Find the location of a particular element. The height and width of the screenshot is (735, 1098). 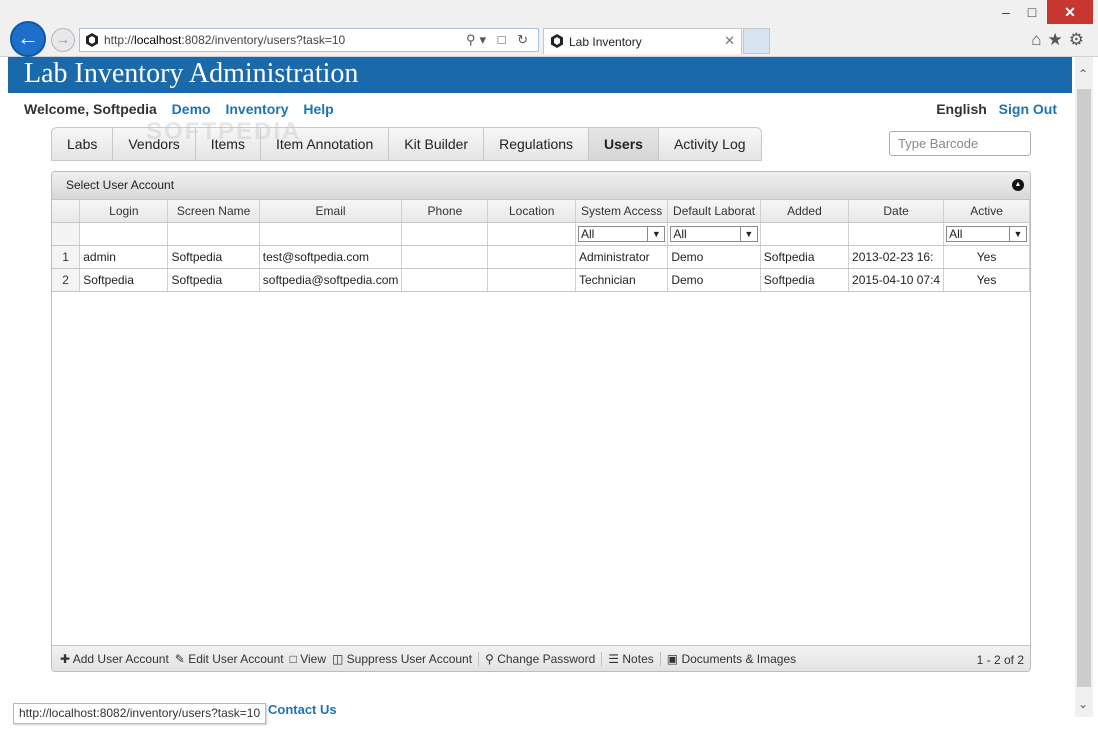

scroll-thumb is located at coordinates (1084, 388).